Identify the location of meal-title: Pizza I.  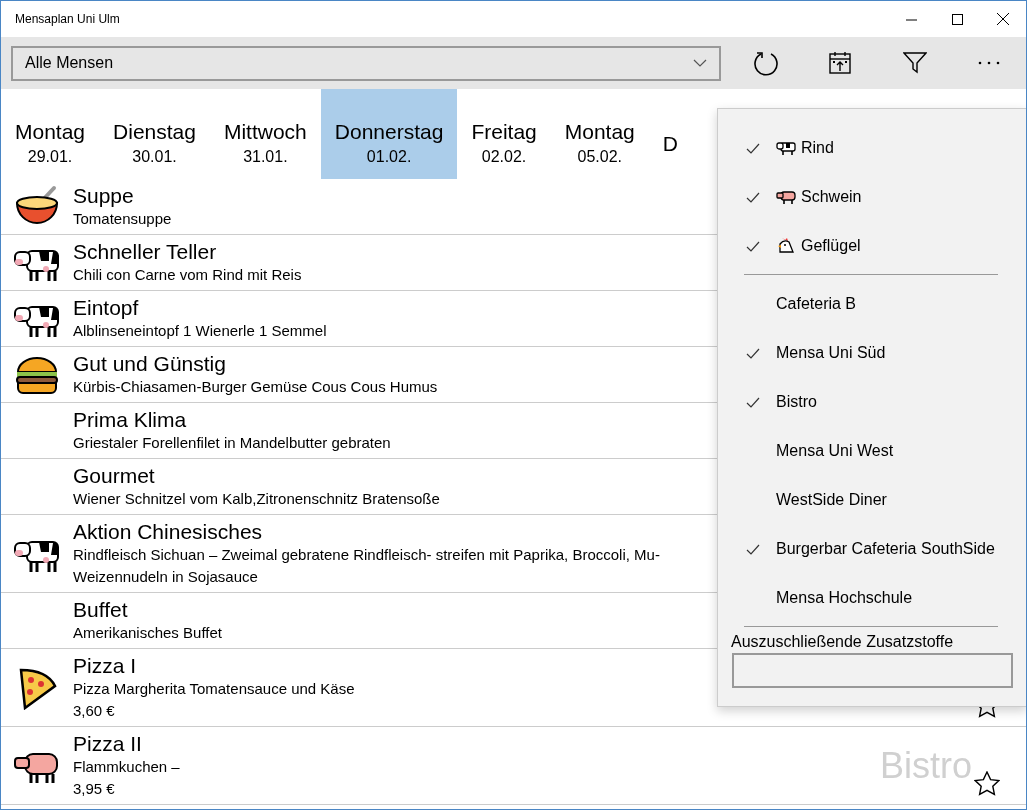
(105, 665).